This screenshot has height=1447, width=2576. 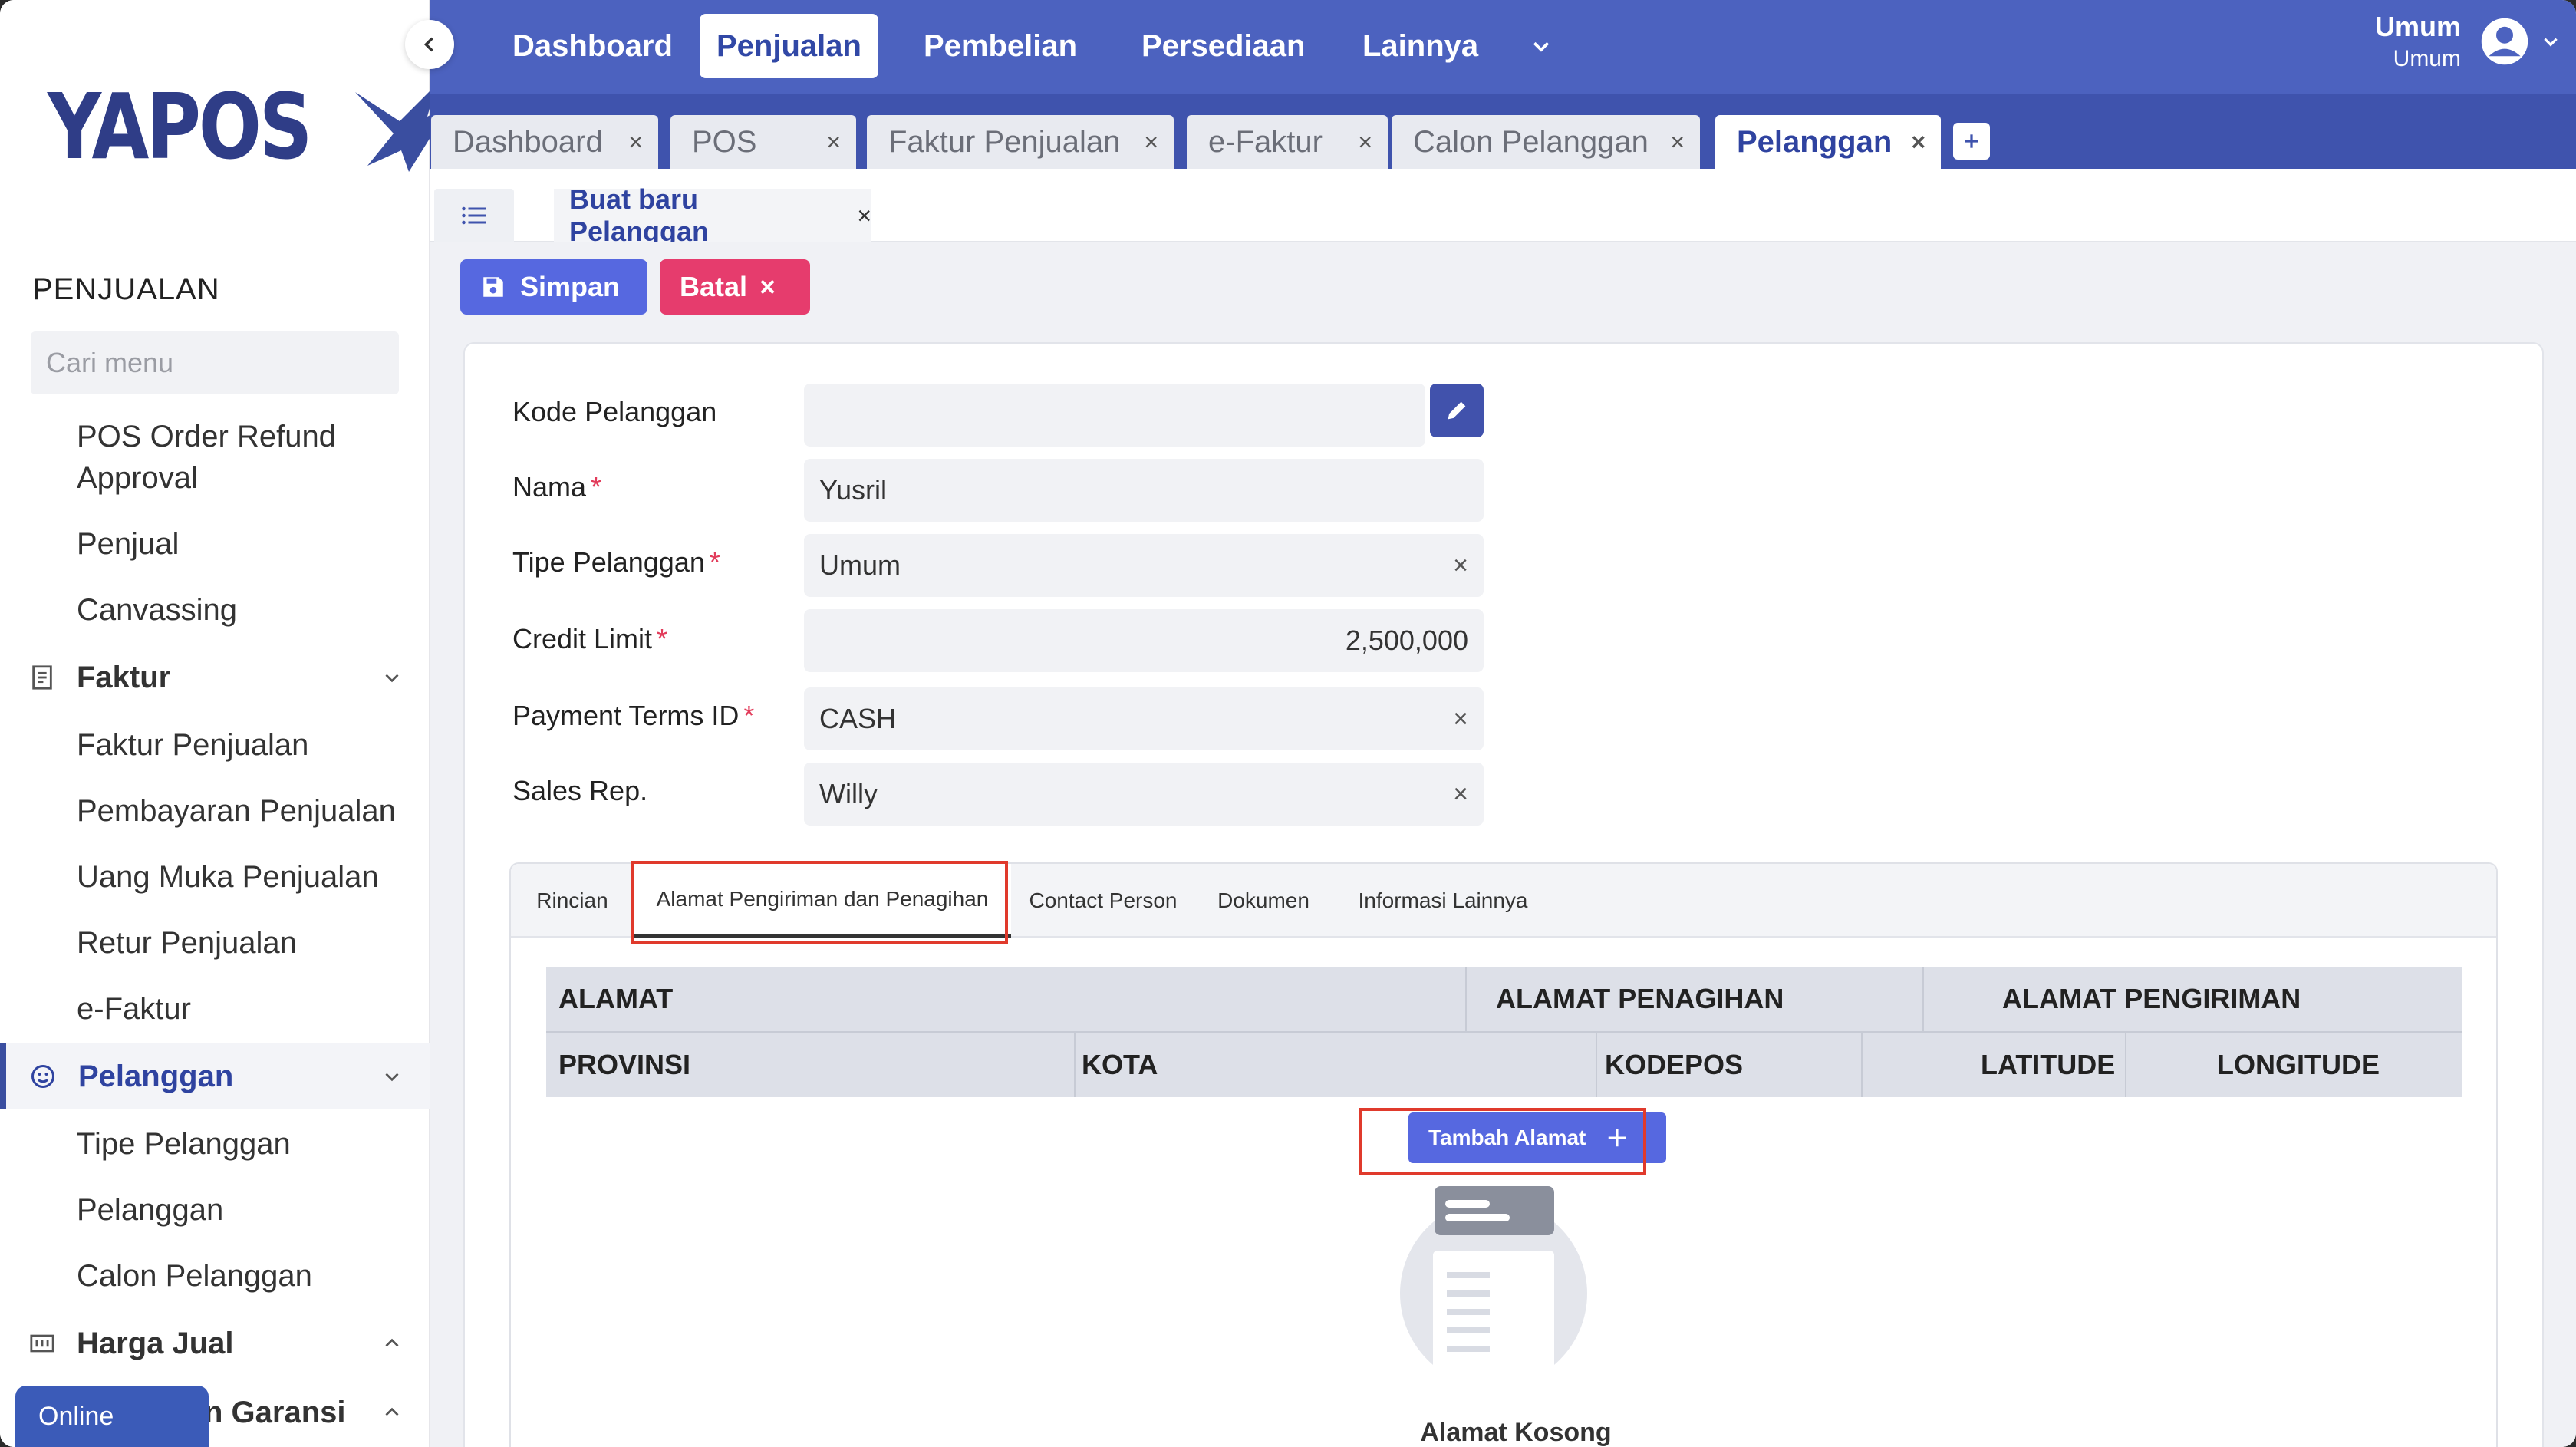 I want to click on sales-rep-label: Sales Rep., so click(x=579, y=791).